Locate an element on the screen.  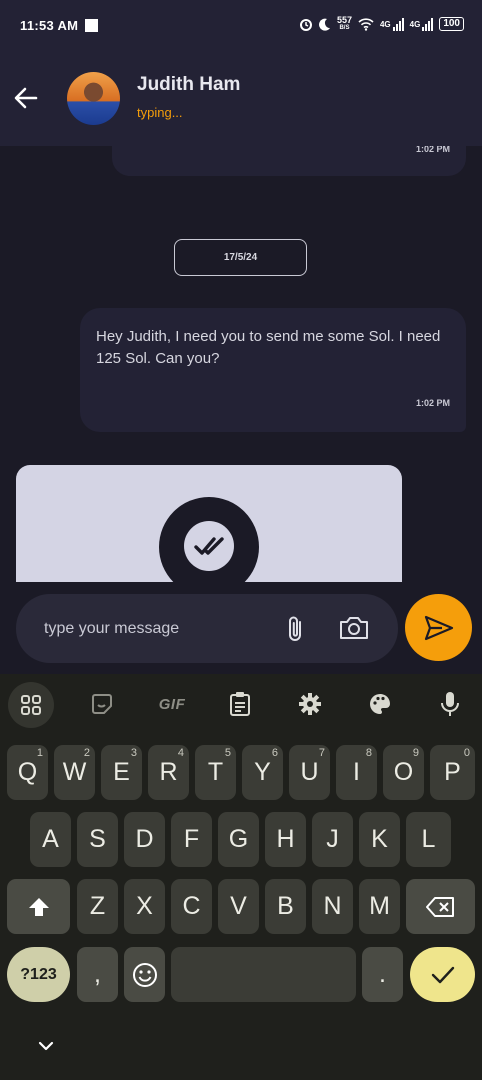
message-input is located at coordinates (159, 629).